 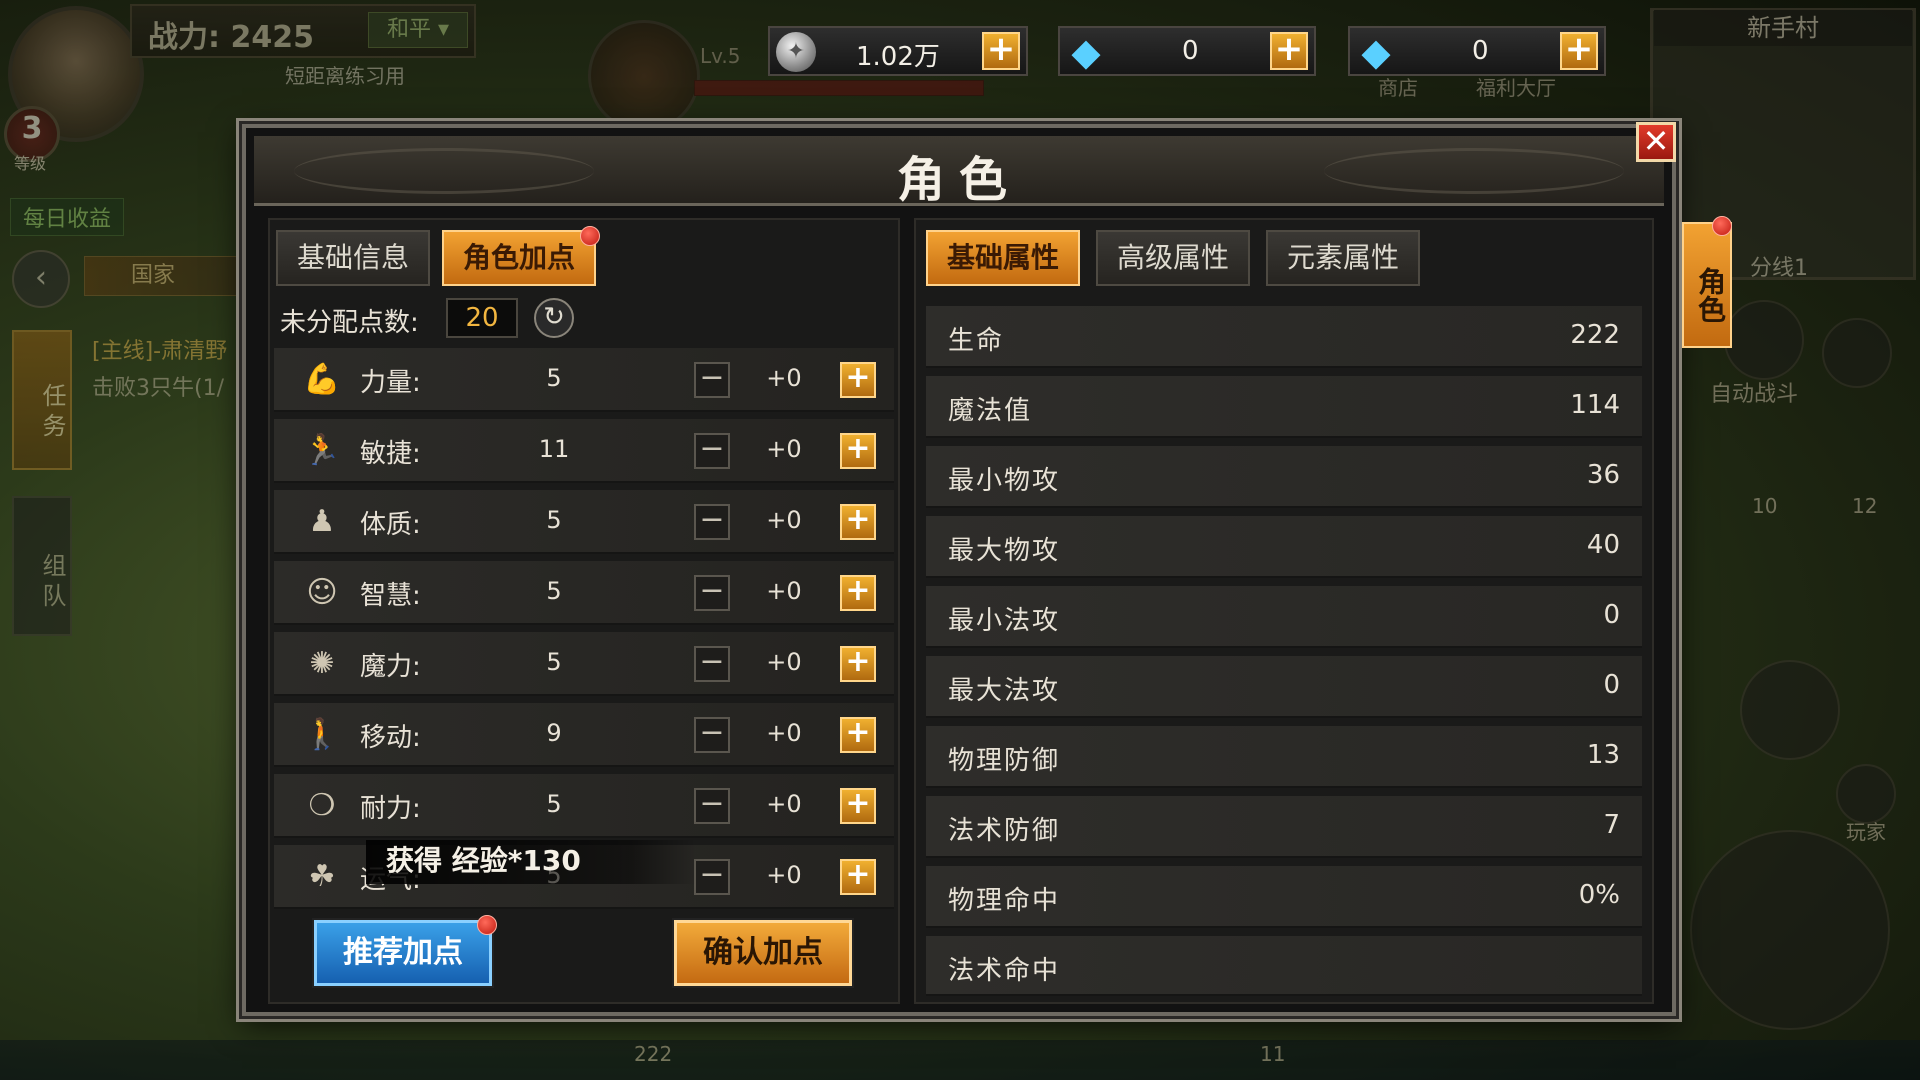 I want to click on decrease-constitution-button: −, so click(x=712, y=522).